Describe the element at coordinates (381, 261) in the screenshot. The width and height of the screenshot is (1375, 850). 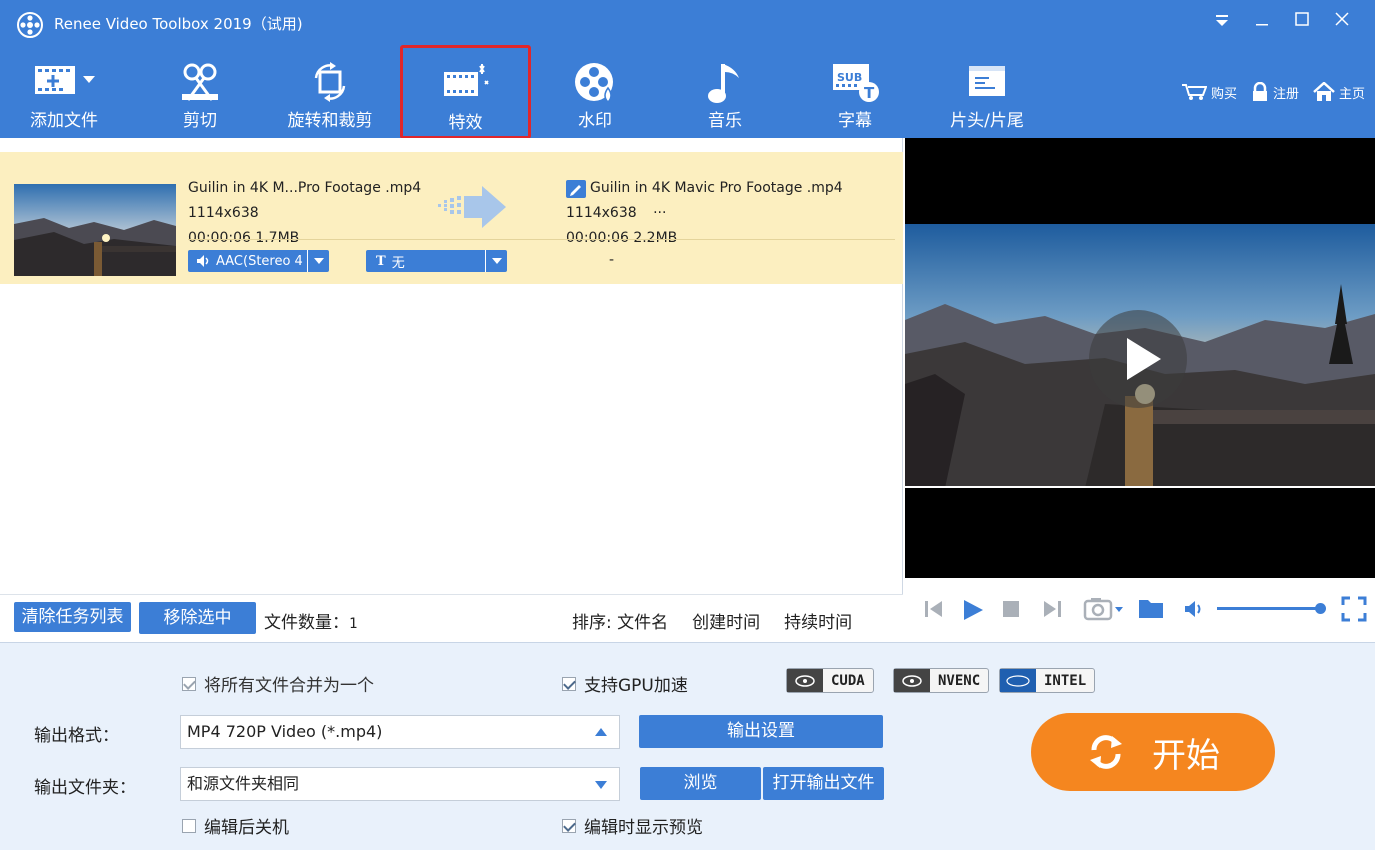
I see `text-t-icon: T` at that location.